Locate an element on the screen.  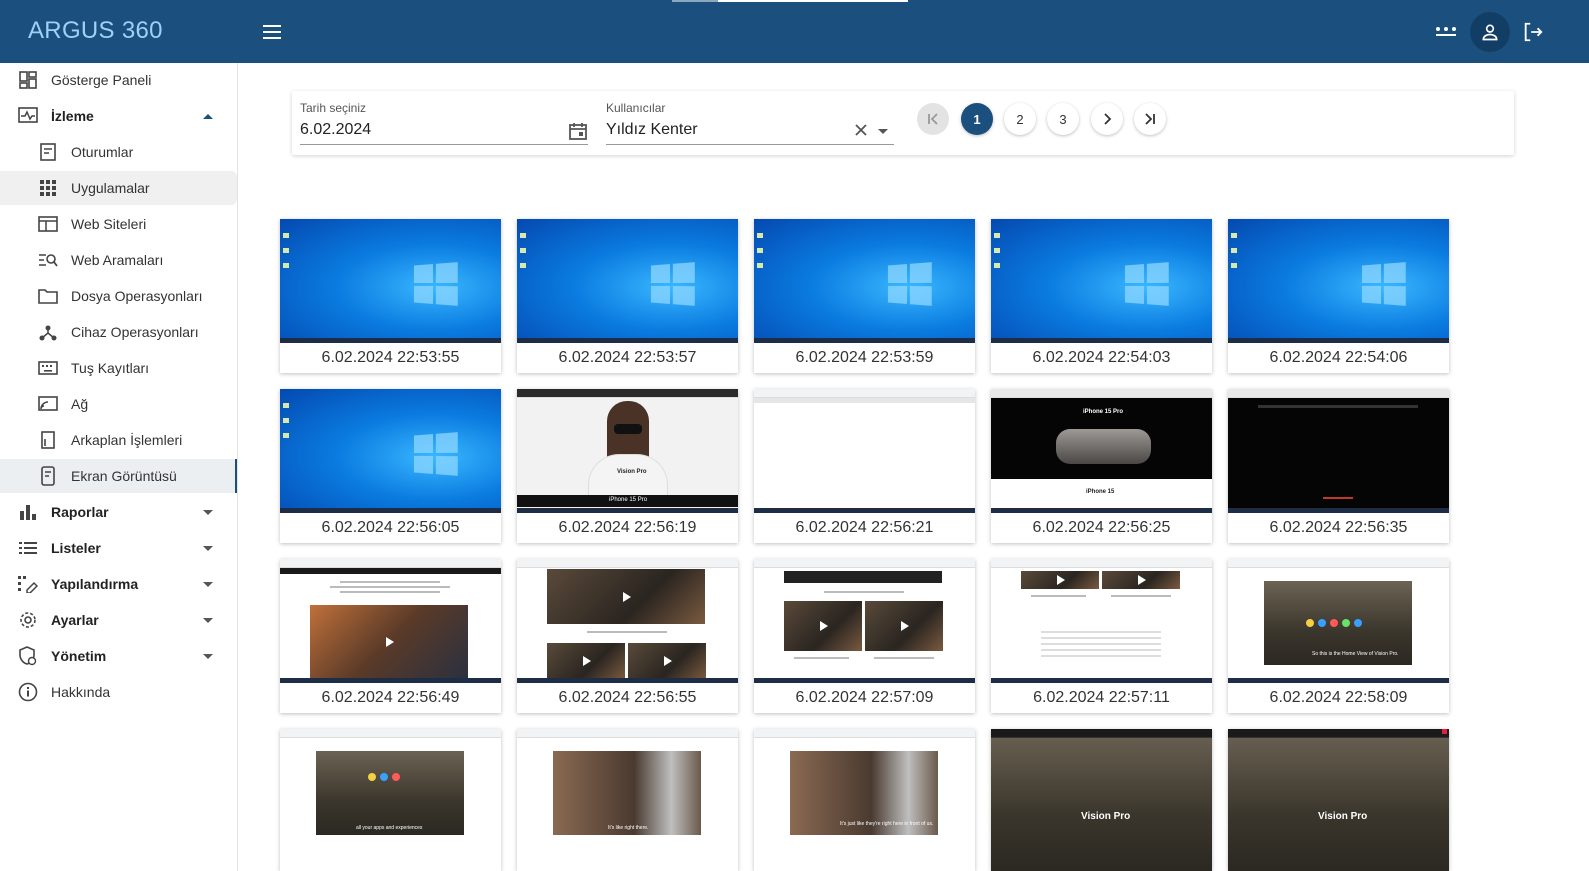
sidebar-item-label: Hakkında is located at coordinates (81, 692).